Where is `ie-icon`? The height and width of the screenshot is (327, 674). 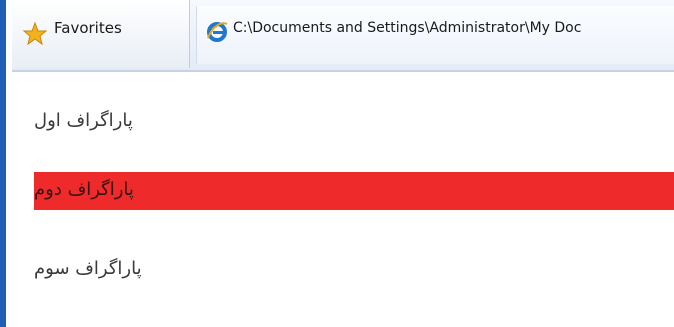 ie-icon is located at coordinates (217, 32).